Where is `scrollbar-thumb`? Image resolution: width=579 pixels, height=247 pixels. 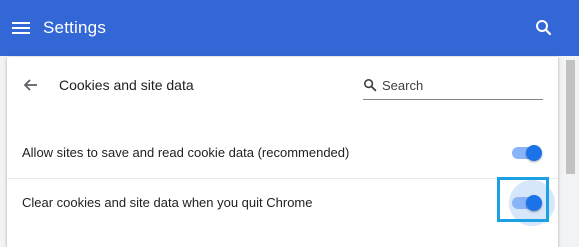 scrollbar-thumb is located at coordinates (570, 117).